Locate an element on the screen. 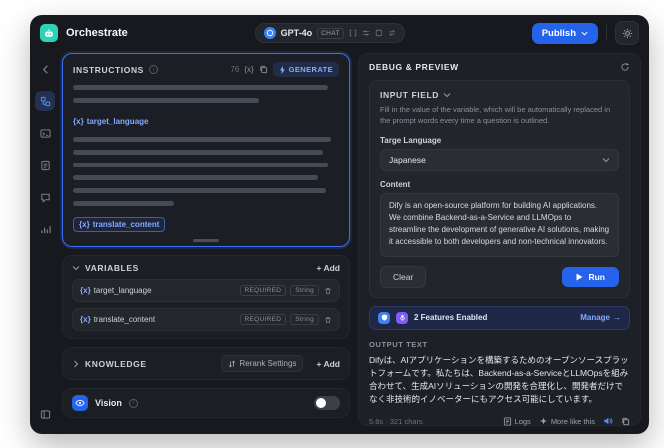 This screenshot has height=448, width=664. copy-prompt-button is located at coordinates (263, 69).